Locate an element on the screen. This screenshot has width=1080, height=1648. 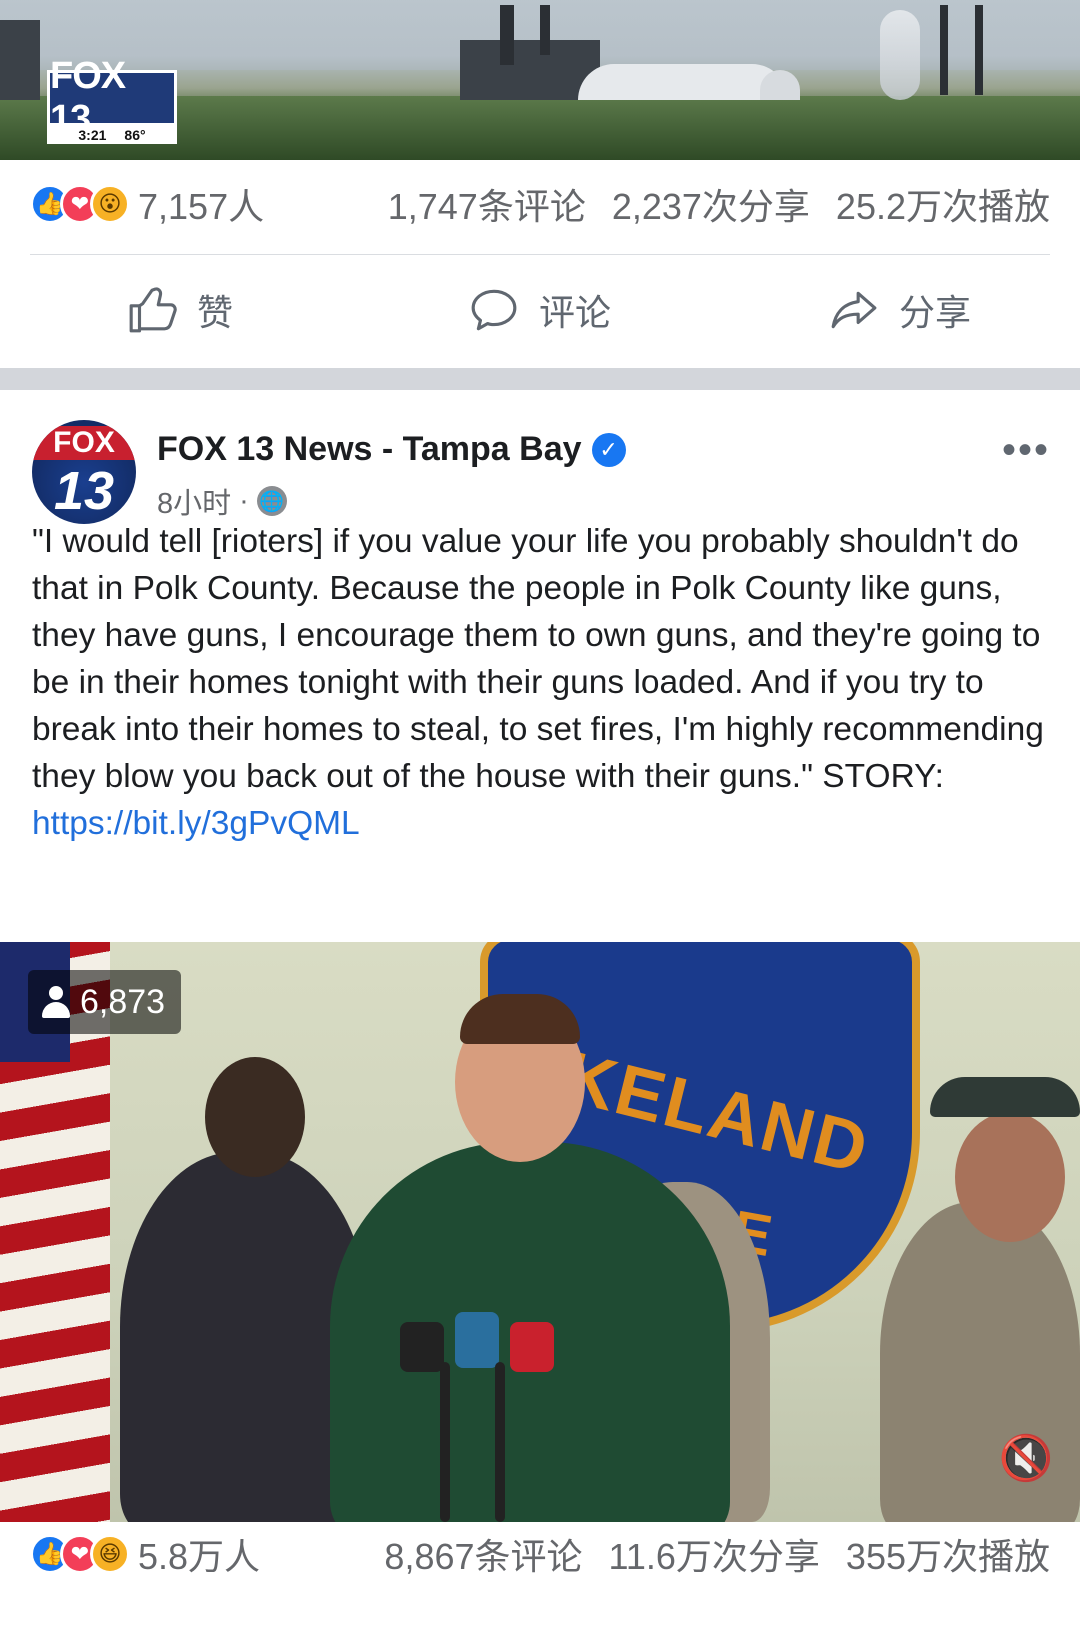
comment-count: 1,747条评论 is located at coordinates (487, 204).